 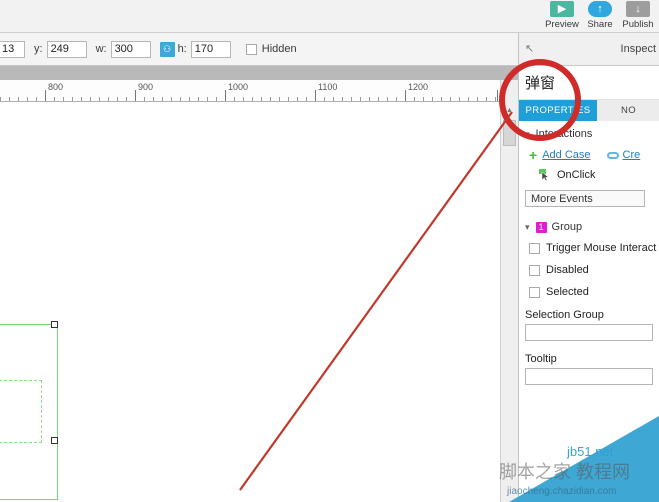 What do you see at coordinates (589, 49) in the screenshot?
I see `inspector-header: ↖ Inspect` at bounding box center [589, 49].